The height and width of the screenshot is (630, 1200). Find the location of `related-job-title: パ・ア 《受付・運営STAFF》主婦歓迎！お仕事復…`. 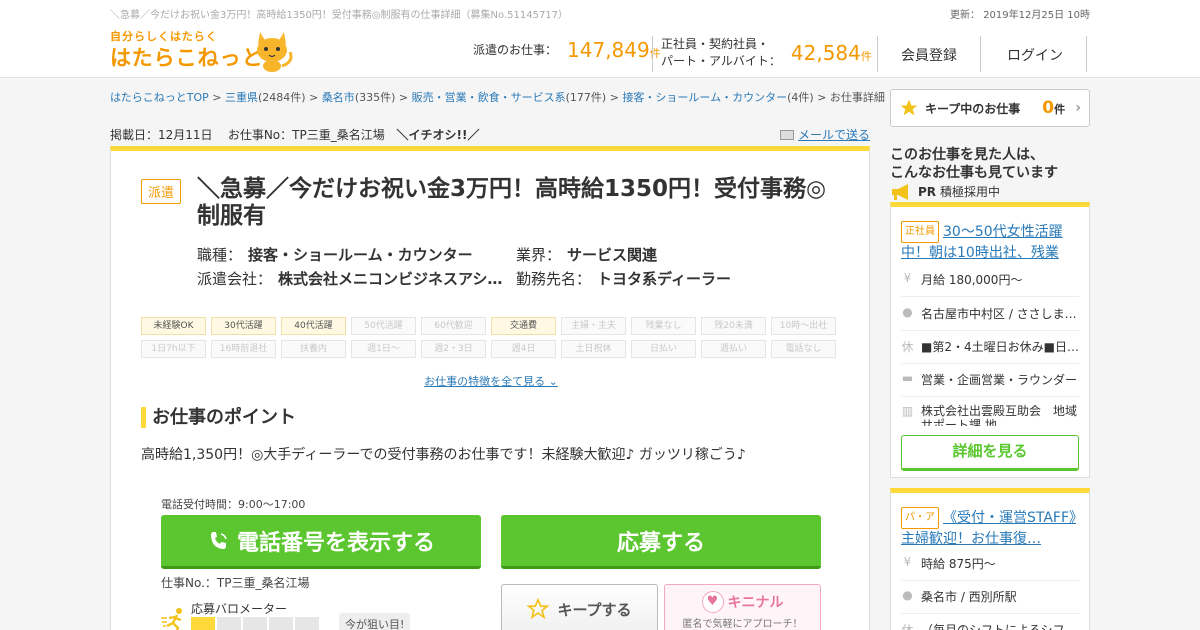

related-job-title: パ・ア 《受付・運営STAFF》主婦歓迎！お仕事復… is located at coordinates (991, 528).